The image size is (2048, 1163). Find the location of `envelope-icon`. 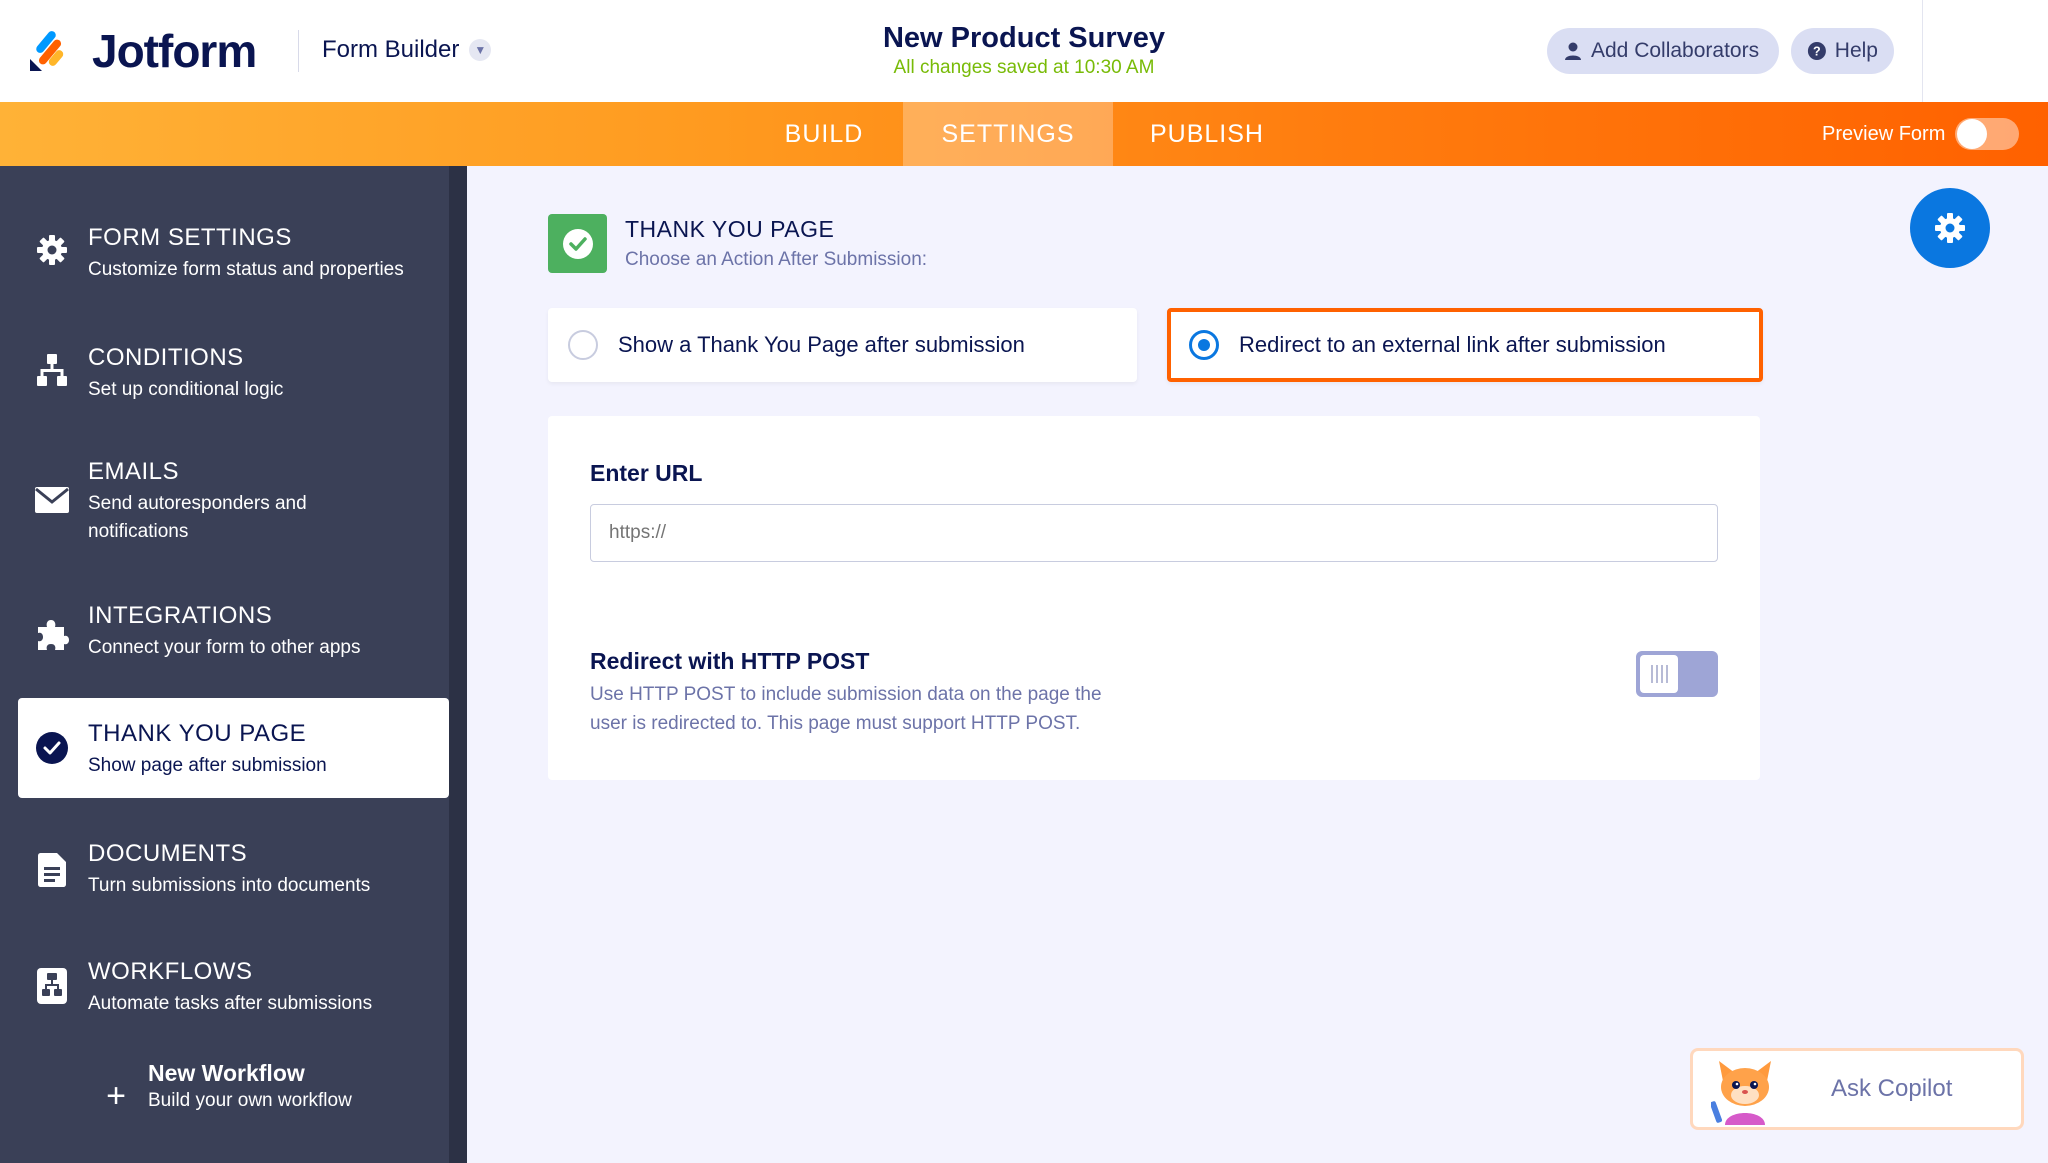

envelope-icon is located at coordinates (52, 500).